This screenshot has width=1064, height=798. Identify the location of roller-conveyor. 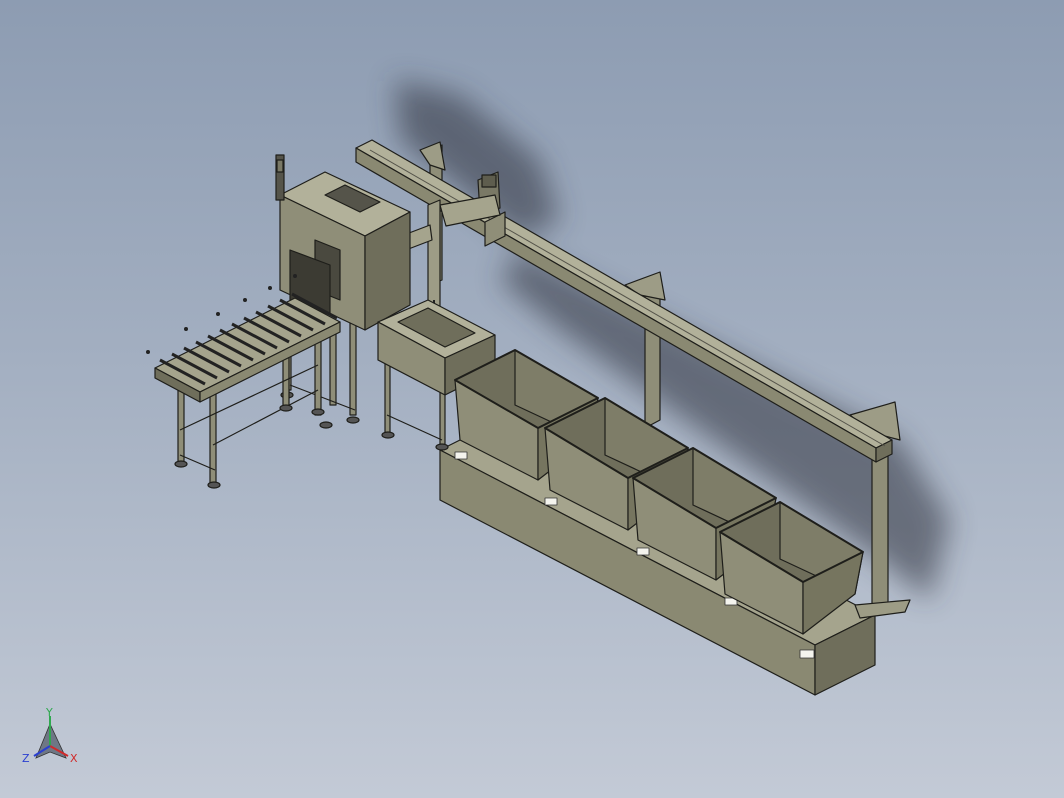
(243, 381).